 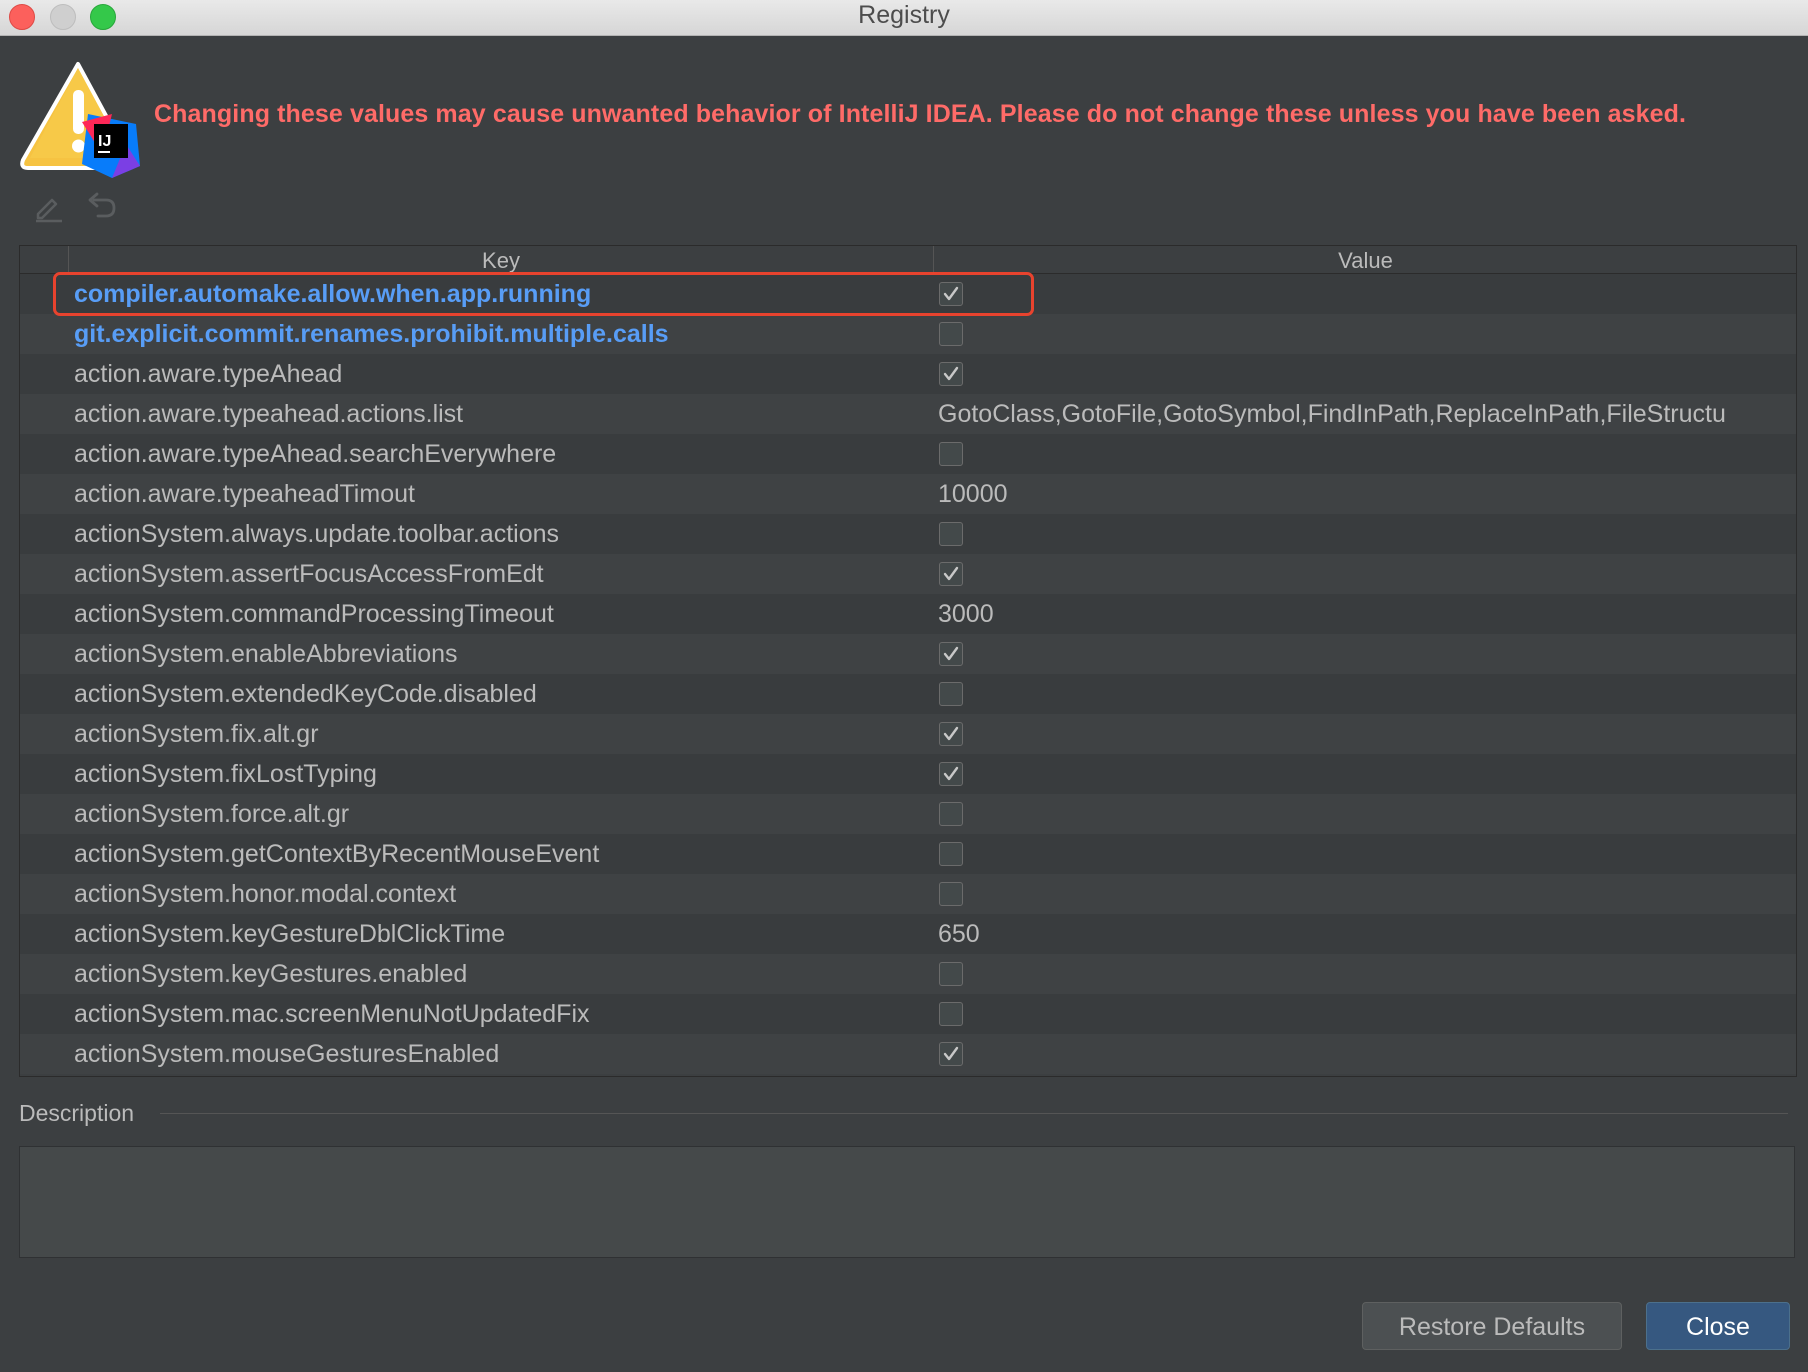 I want to click on table-row: actionSystem.keyGestures.enabled, so click(x=908, y=974).